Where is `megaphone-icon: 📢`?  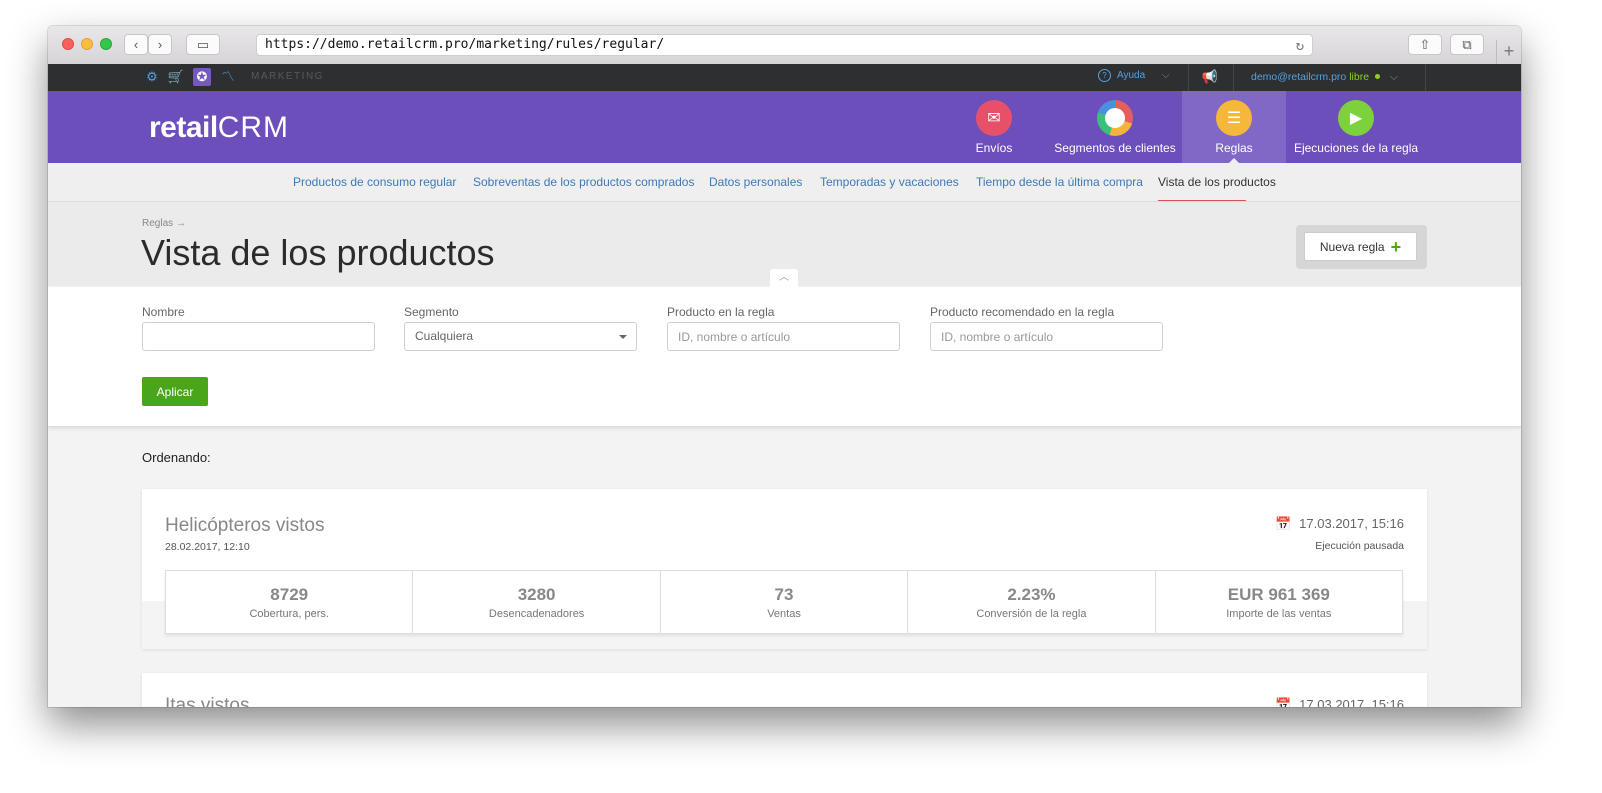
megaphone-icon: 📢 is located at coordinates (1210, 77).